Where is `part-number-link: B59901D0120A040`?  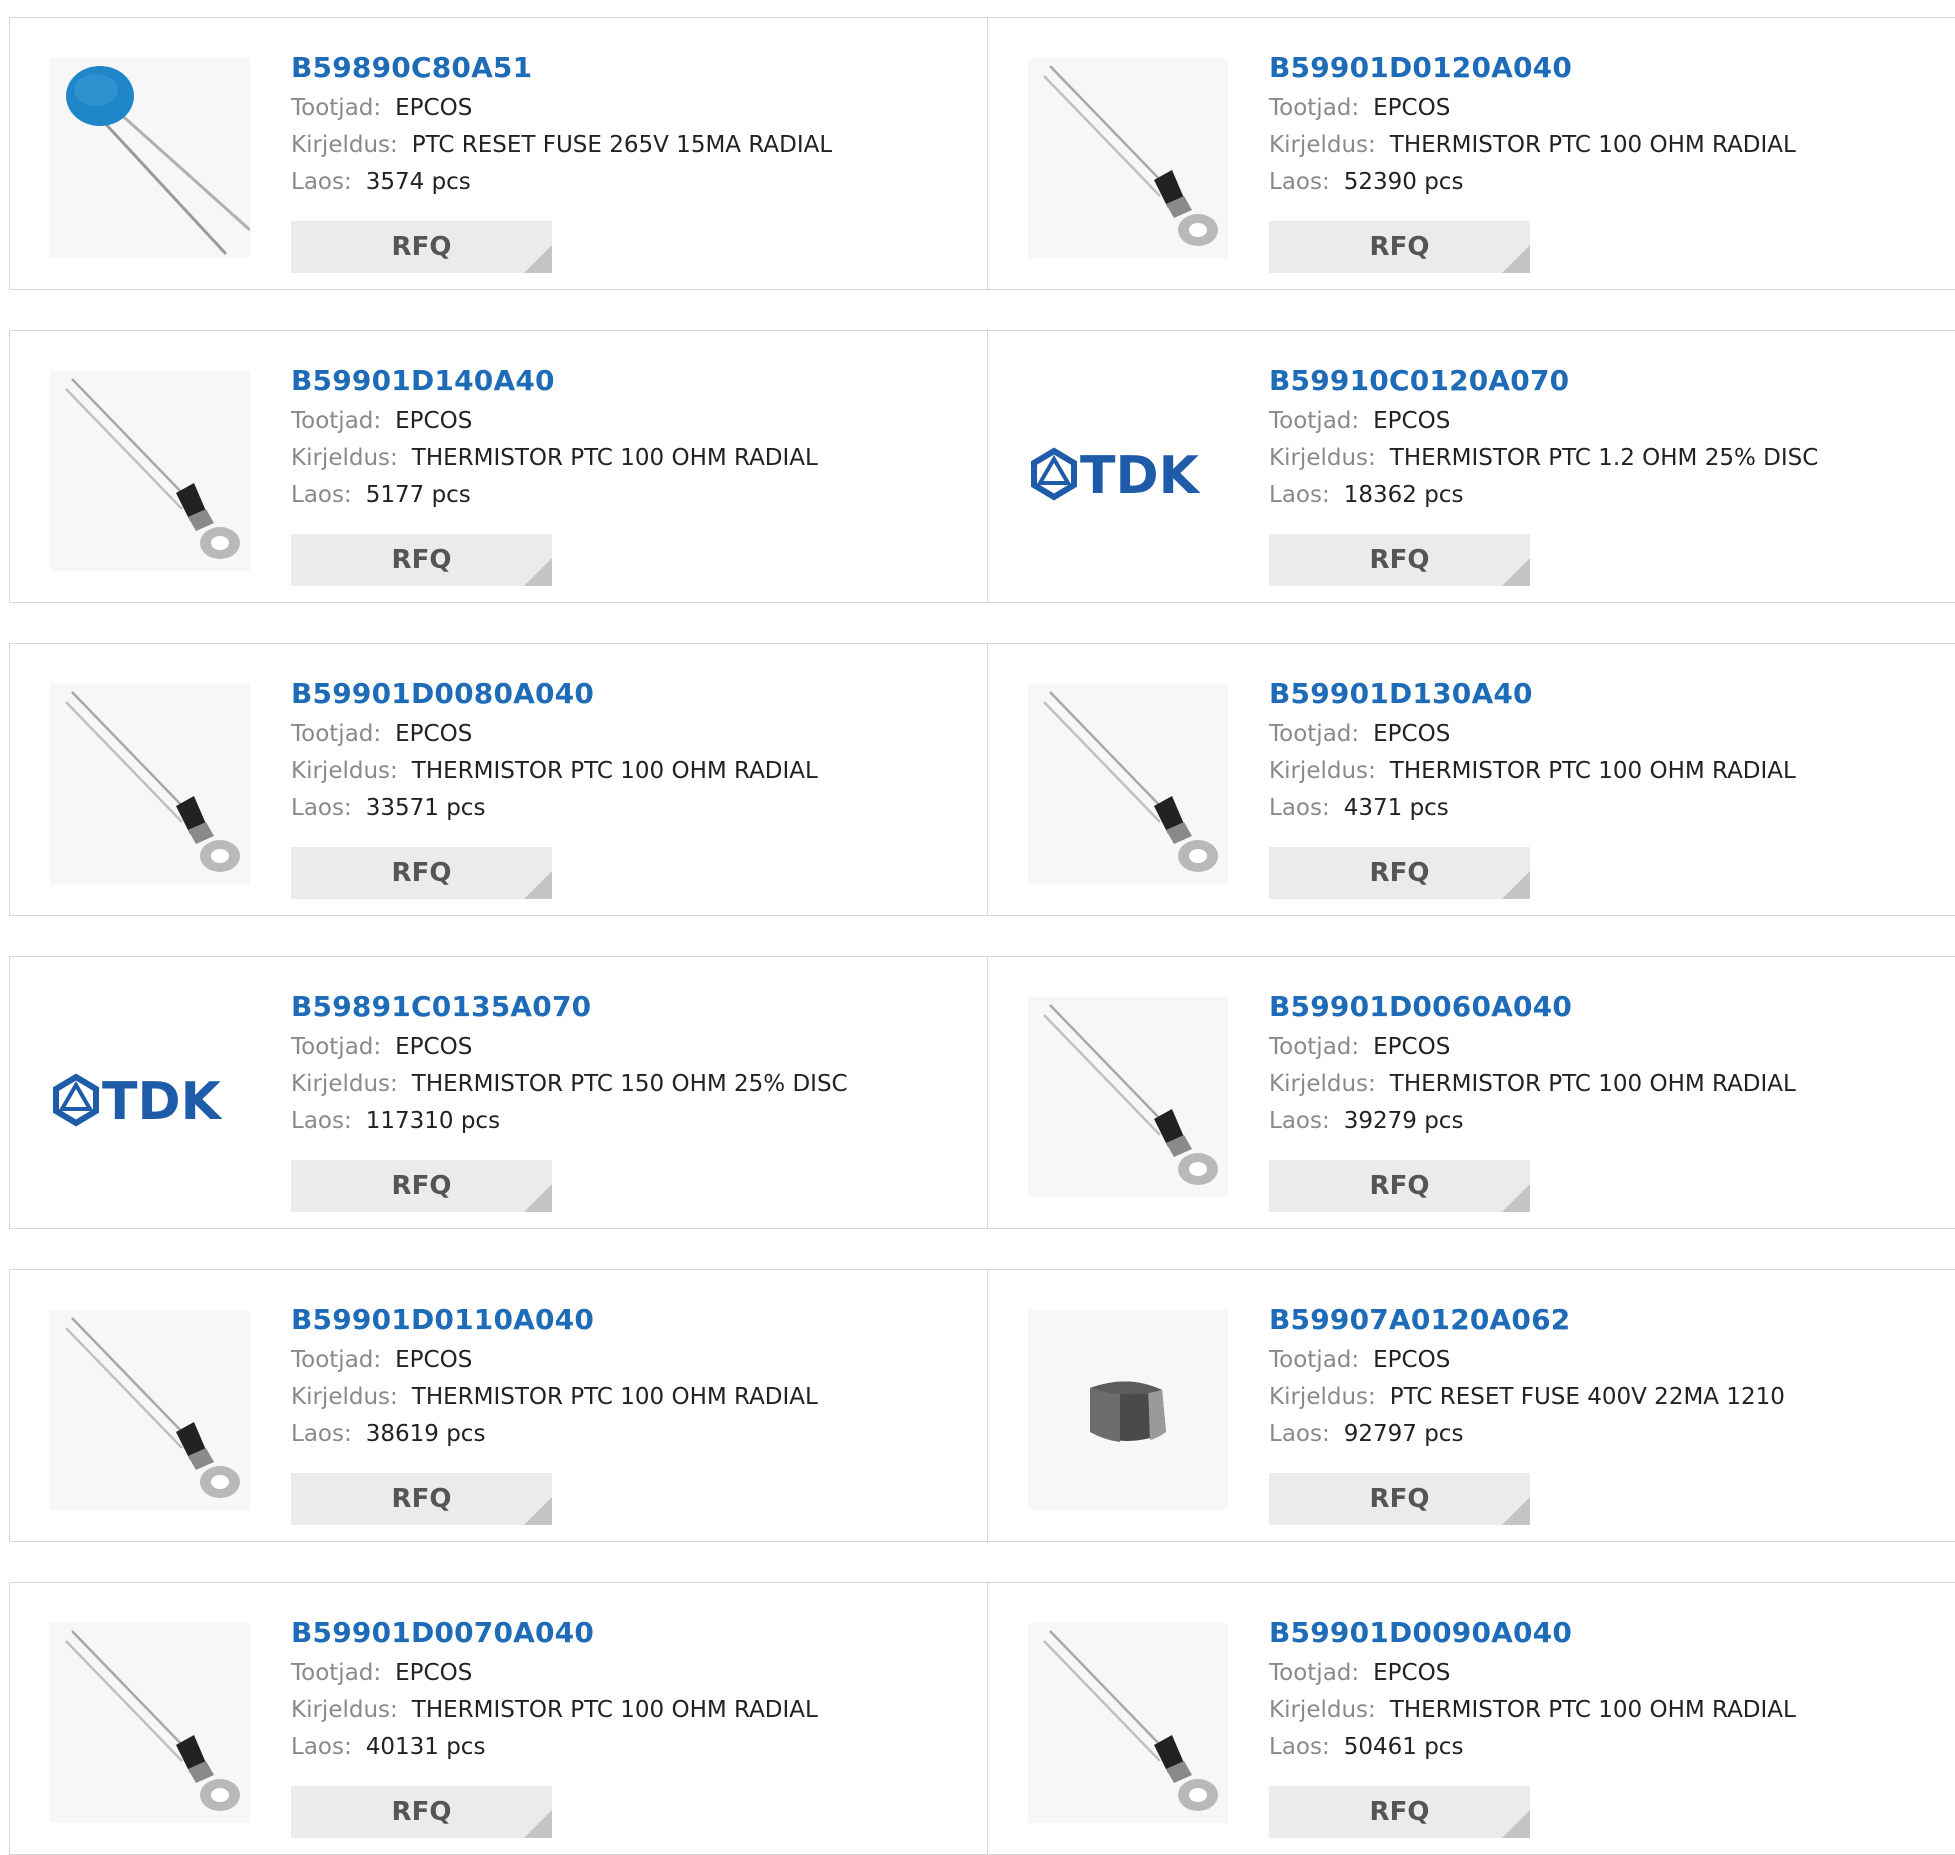 part-number-link: B59901D0120A040 is located at coordinates (1532, 68).